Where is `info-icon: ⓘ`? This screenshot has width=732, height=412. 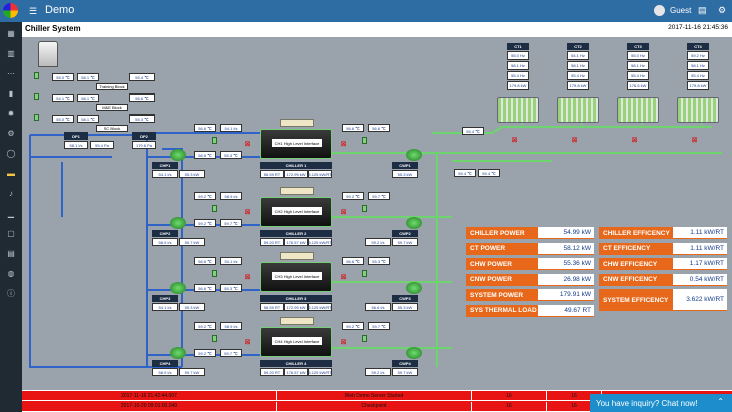
info-icon: ⓘ is located at coordinates (11, 293).